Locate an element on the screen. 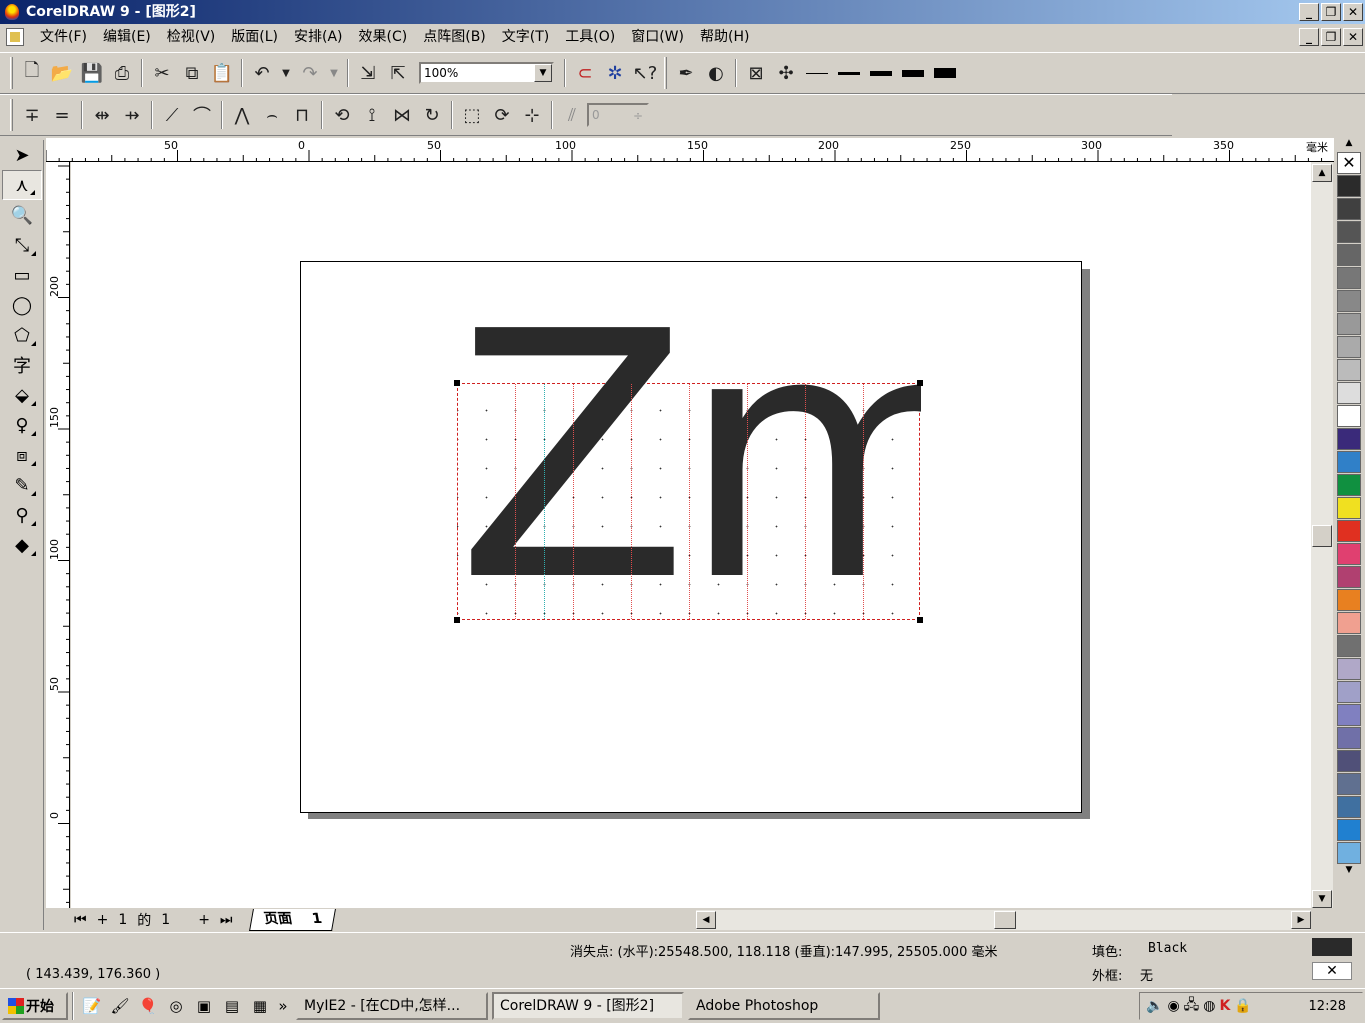 The width and height of the screenshot is (1365, 1023). align-nodes-icon: ⊹ is located at coordinates (532, 115).